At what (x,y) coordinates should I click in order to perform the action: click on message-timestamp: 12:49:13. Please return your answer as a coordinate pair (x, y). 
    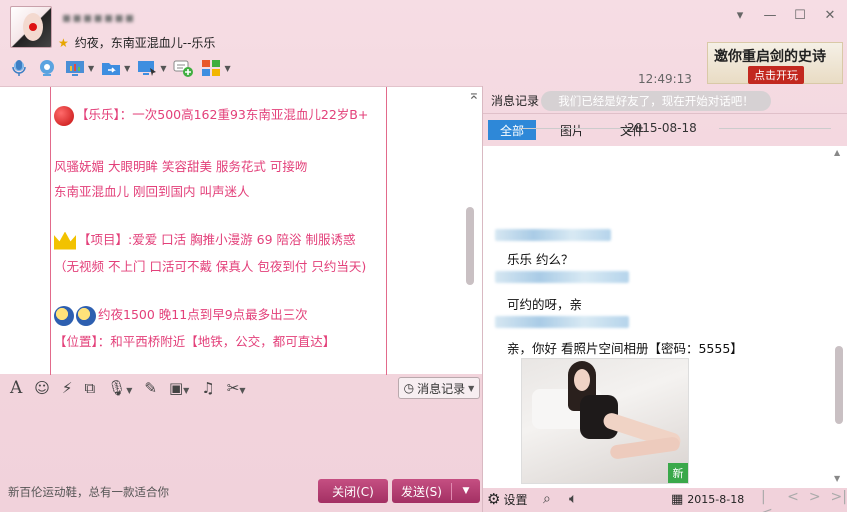
    Looking at the image, I should click on (665, 79).